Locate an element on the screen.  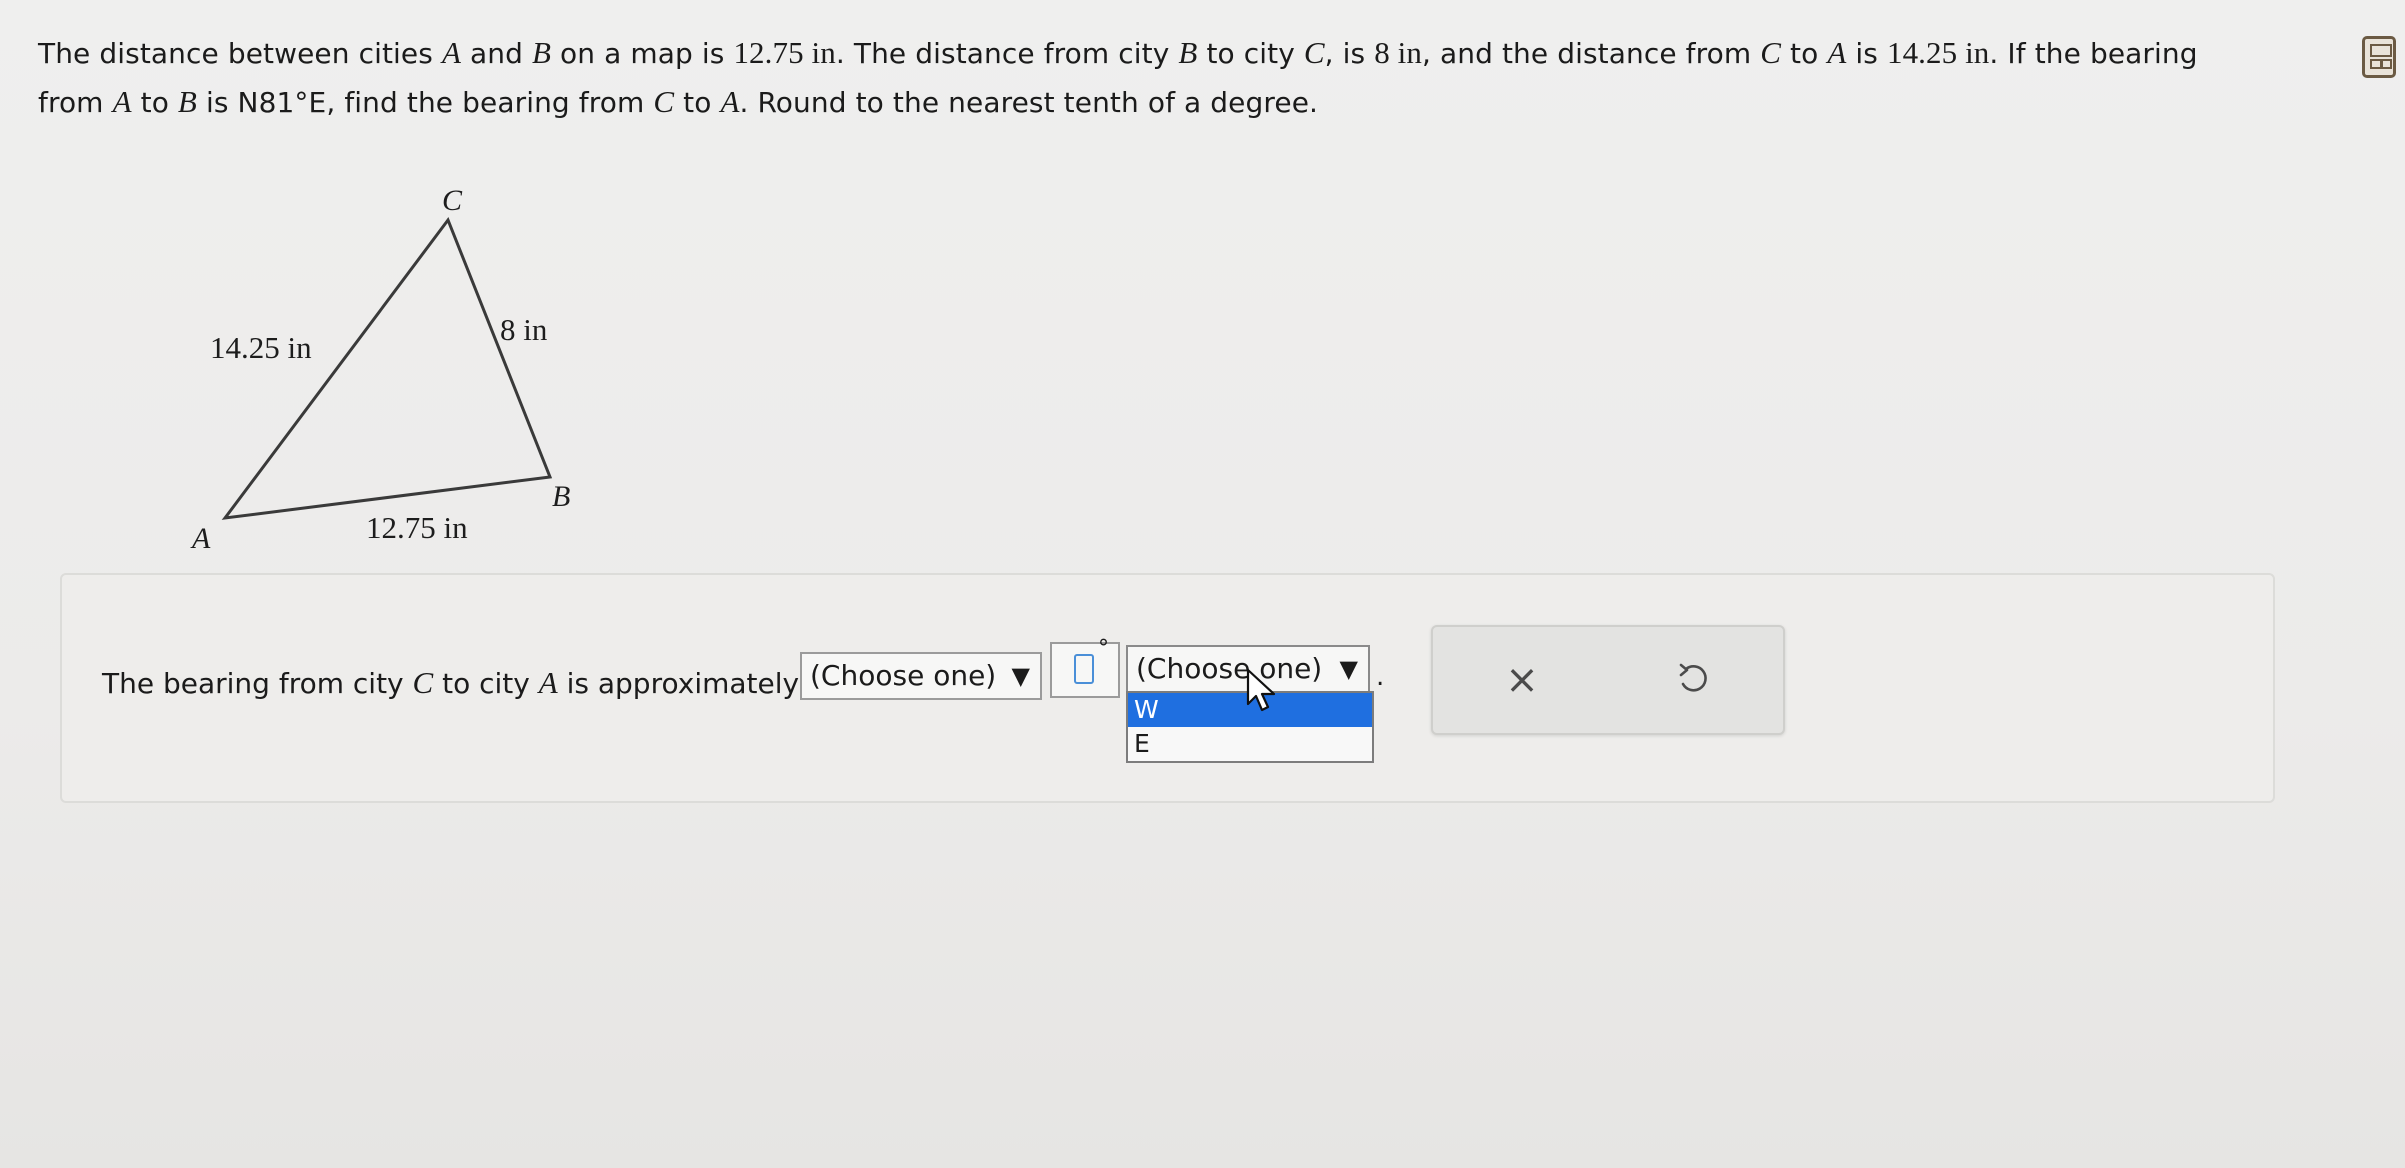
angle-input is located at coordinates (1085, 670).